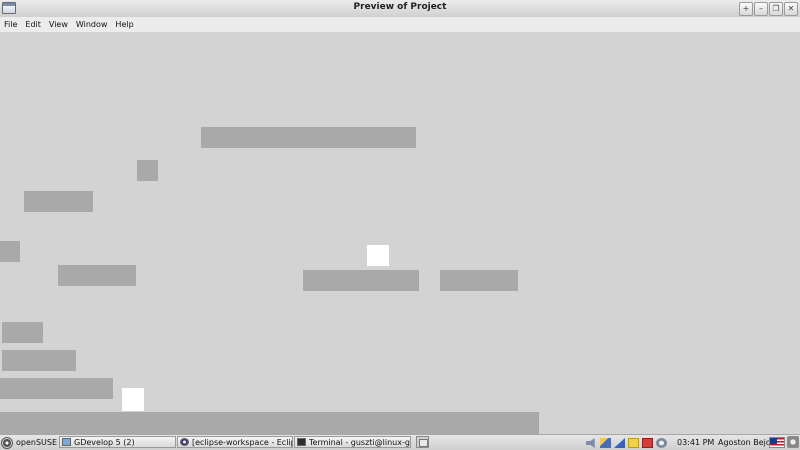 Image resolution: width=800 pixels, height=450 pixels. I want to click on menu-file: File, so click(10, 24).